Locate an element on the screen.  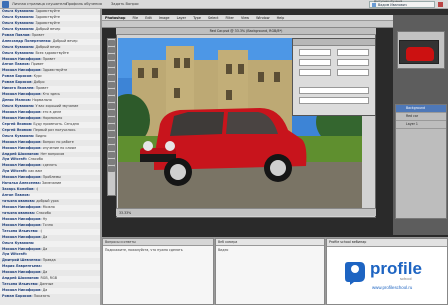
chat-text: :) is located at coordinates (40, 230).